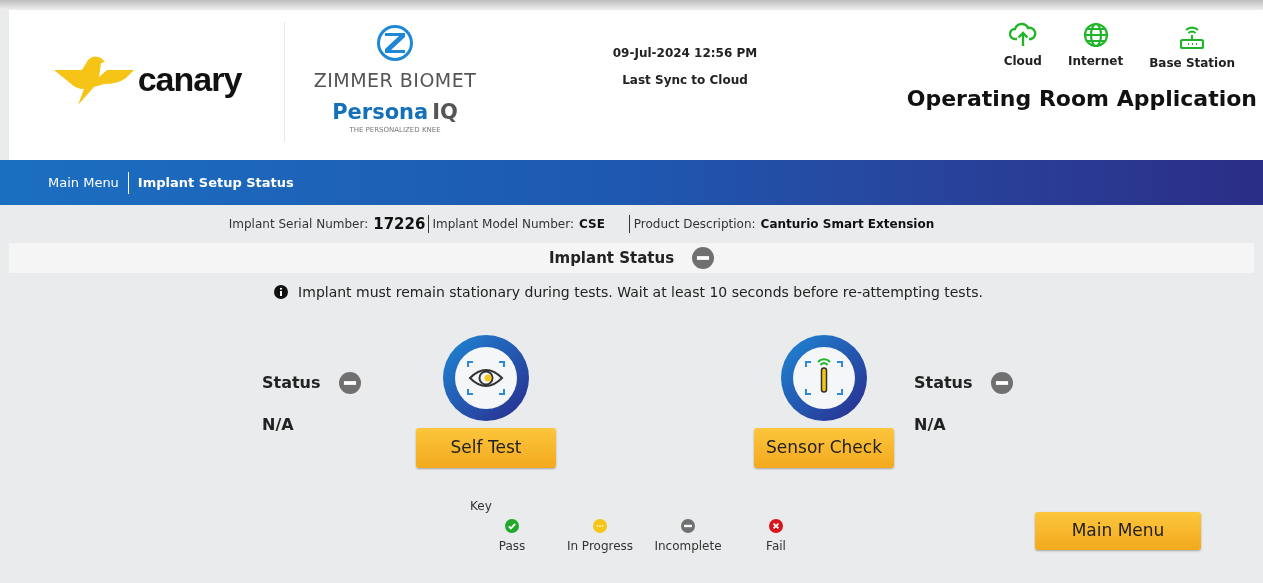  Describe the element at coordinates (1081, 99) in the screenshot. I see `app-title: Operating Room Application` at that location.